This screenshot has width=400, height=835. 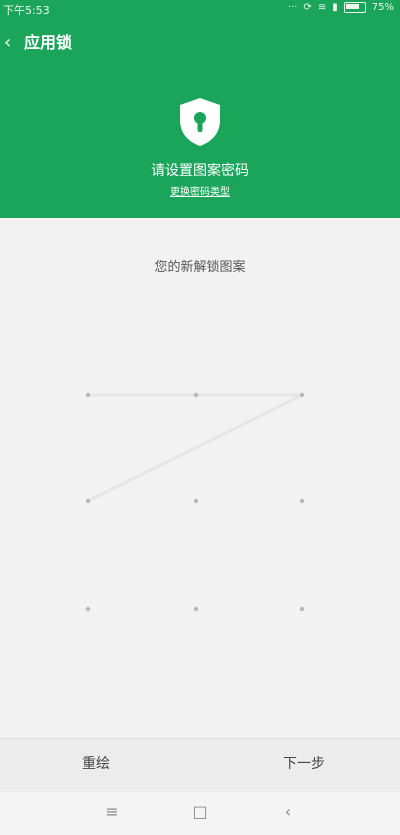 I want to click on redraw-button: 重绘, so click(x=96, y=763).